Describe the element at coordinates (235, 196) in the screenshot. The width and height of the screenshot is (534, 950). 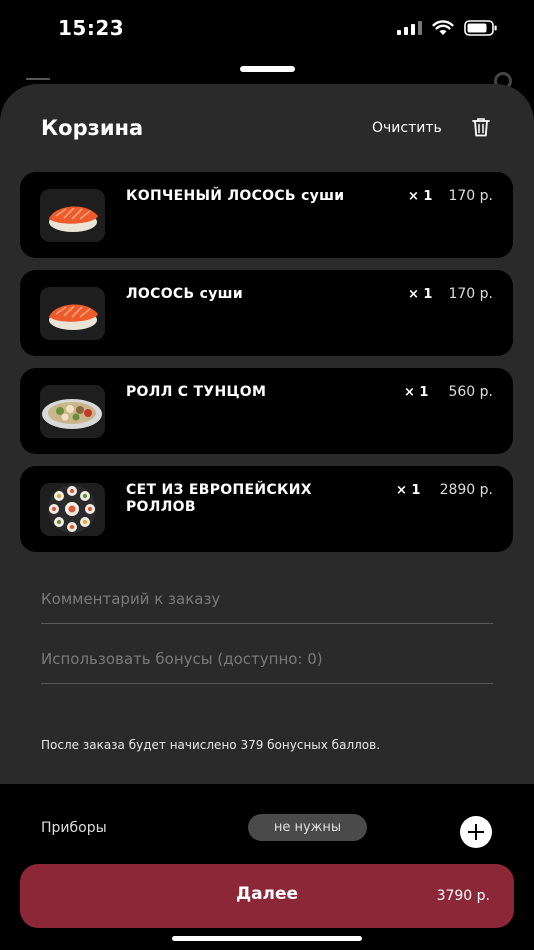
I see `item-name: КОПЧЕНЫЙ ЛОСОСЬ суши` at that location.